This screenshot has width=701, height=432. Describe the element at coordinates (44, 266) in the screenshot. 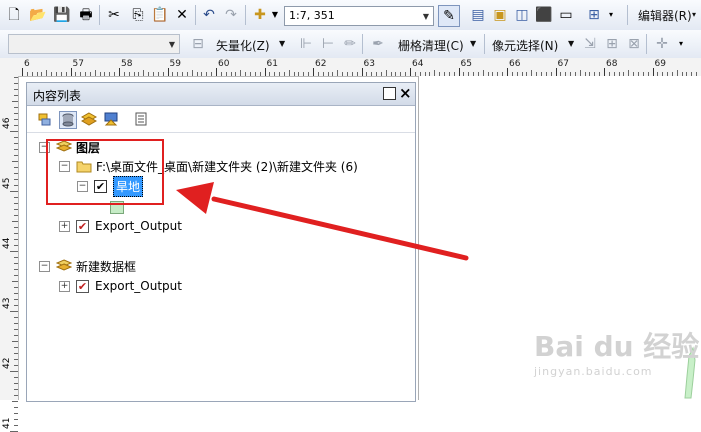

I see `collapse-icon: −` at that location.